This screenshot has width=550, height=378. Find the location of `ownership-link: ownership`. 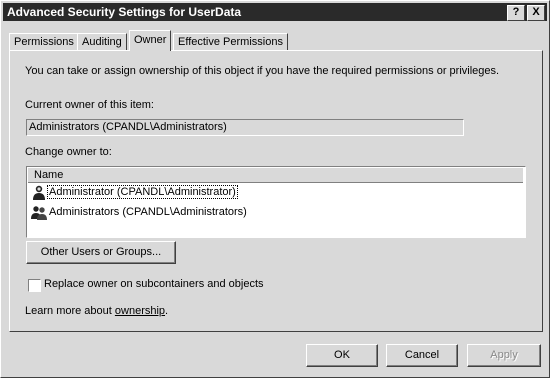

ownership-link: ownership is located at coordinates (140, 311).